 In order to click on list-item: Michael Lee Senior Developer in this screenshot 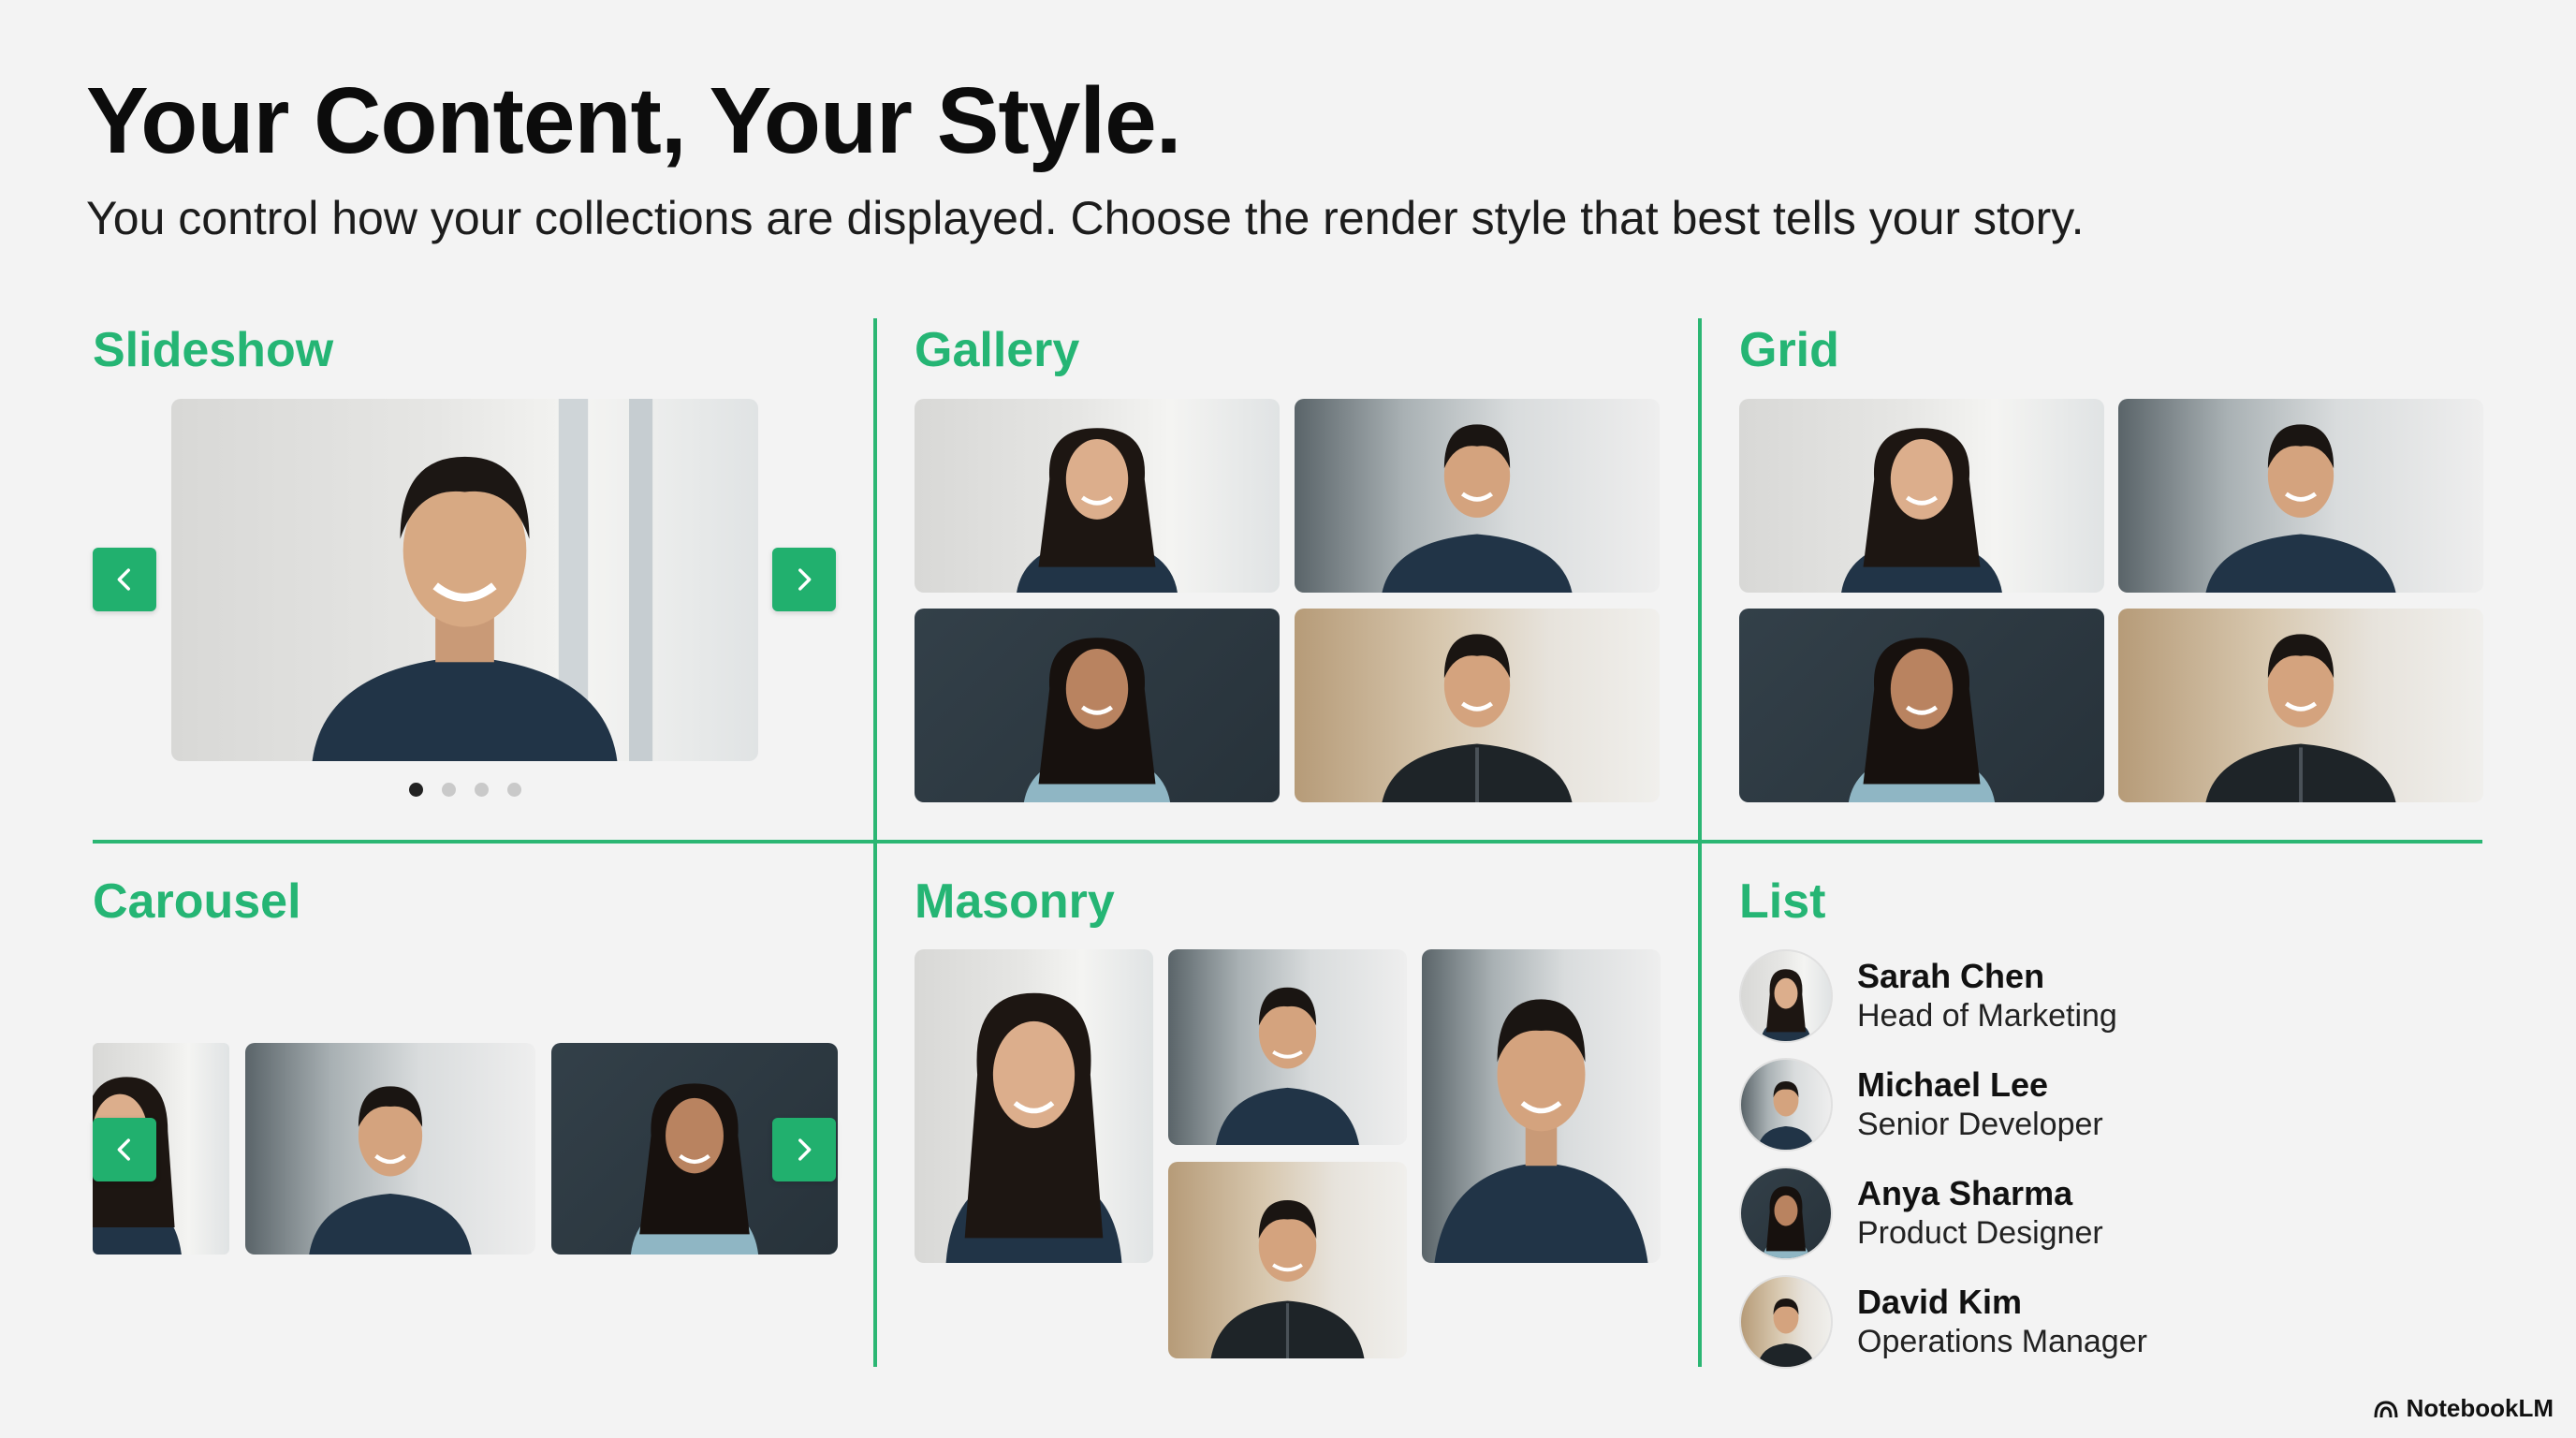, I will do `click(2095, 1105)`.